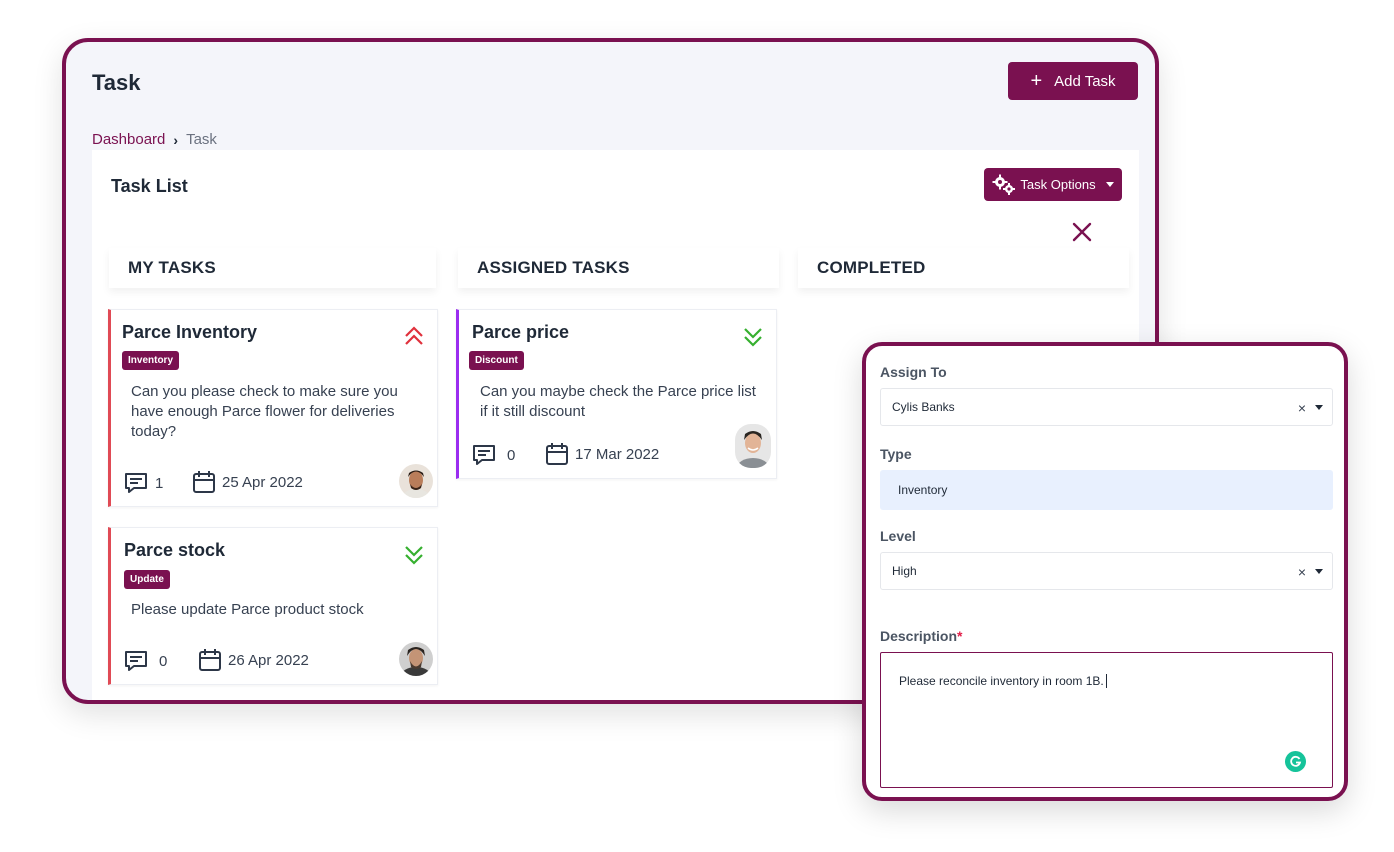  What do you see at coordinates (1001, 681) in the screenshot?
I see `description-text: Please reconcile inventory in room 1B.` at bounding box center [1001, 681].